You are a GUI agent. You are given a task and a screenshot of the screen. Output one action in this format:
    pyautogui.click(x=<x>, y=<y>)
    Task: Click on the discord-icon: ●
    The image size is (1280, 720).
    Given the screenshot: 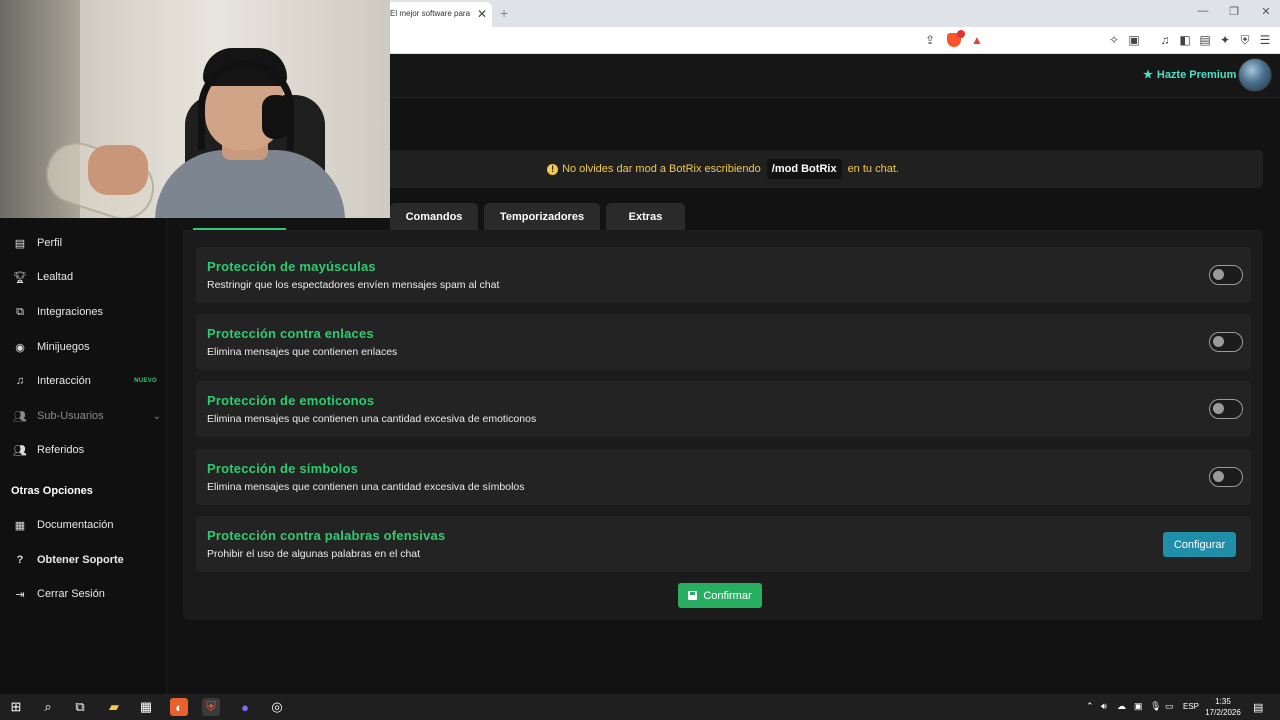 What is the action you would take?
    pyautogui.click(x=245, y=707)
    